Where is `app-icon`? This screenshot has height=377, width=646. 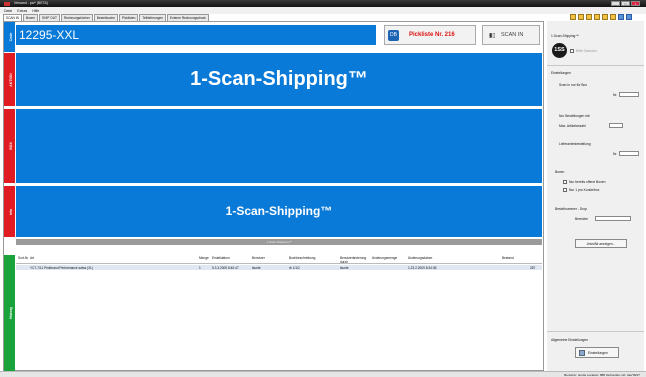
app-icon is located at coordinates (7, 3).